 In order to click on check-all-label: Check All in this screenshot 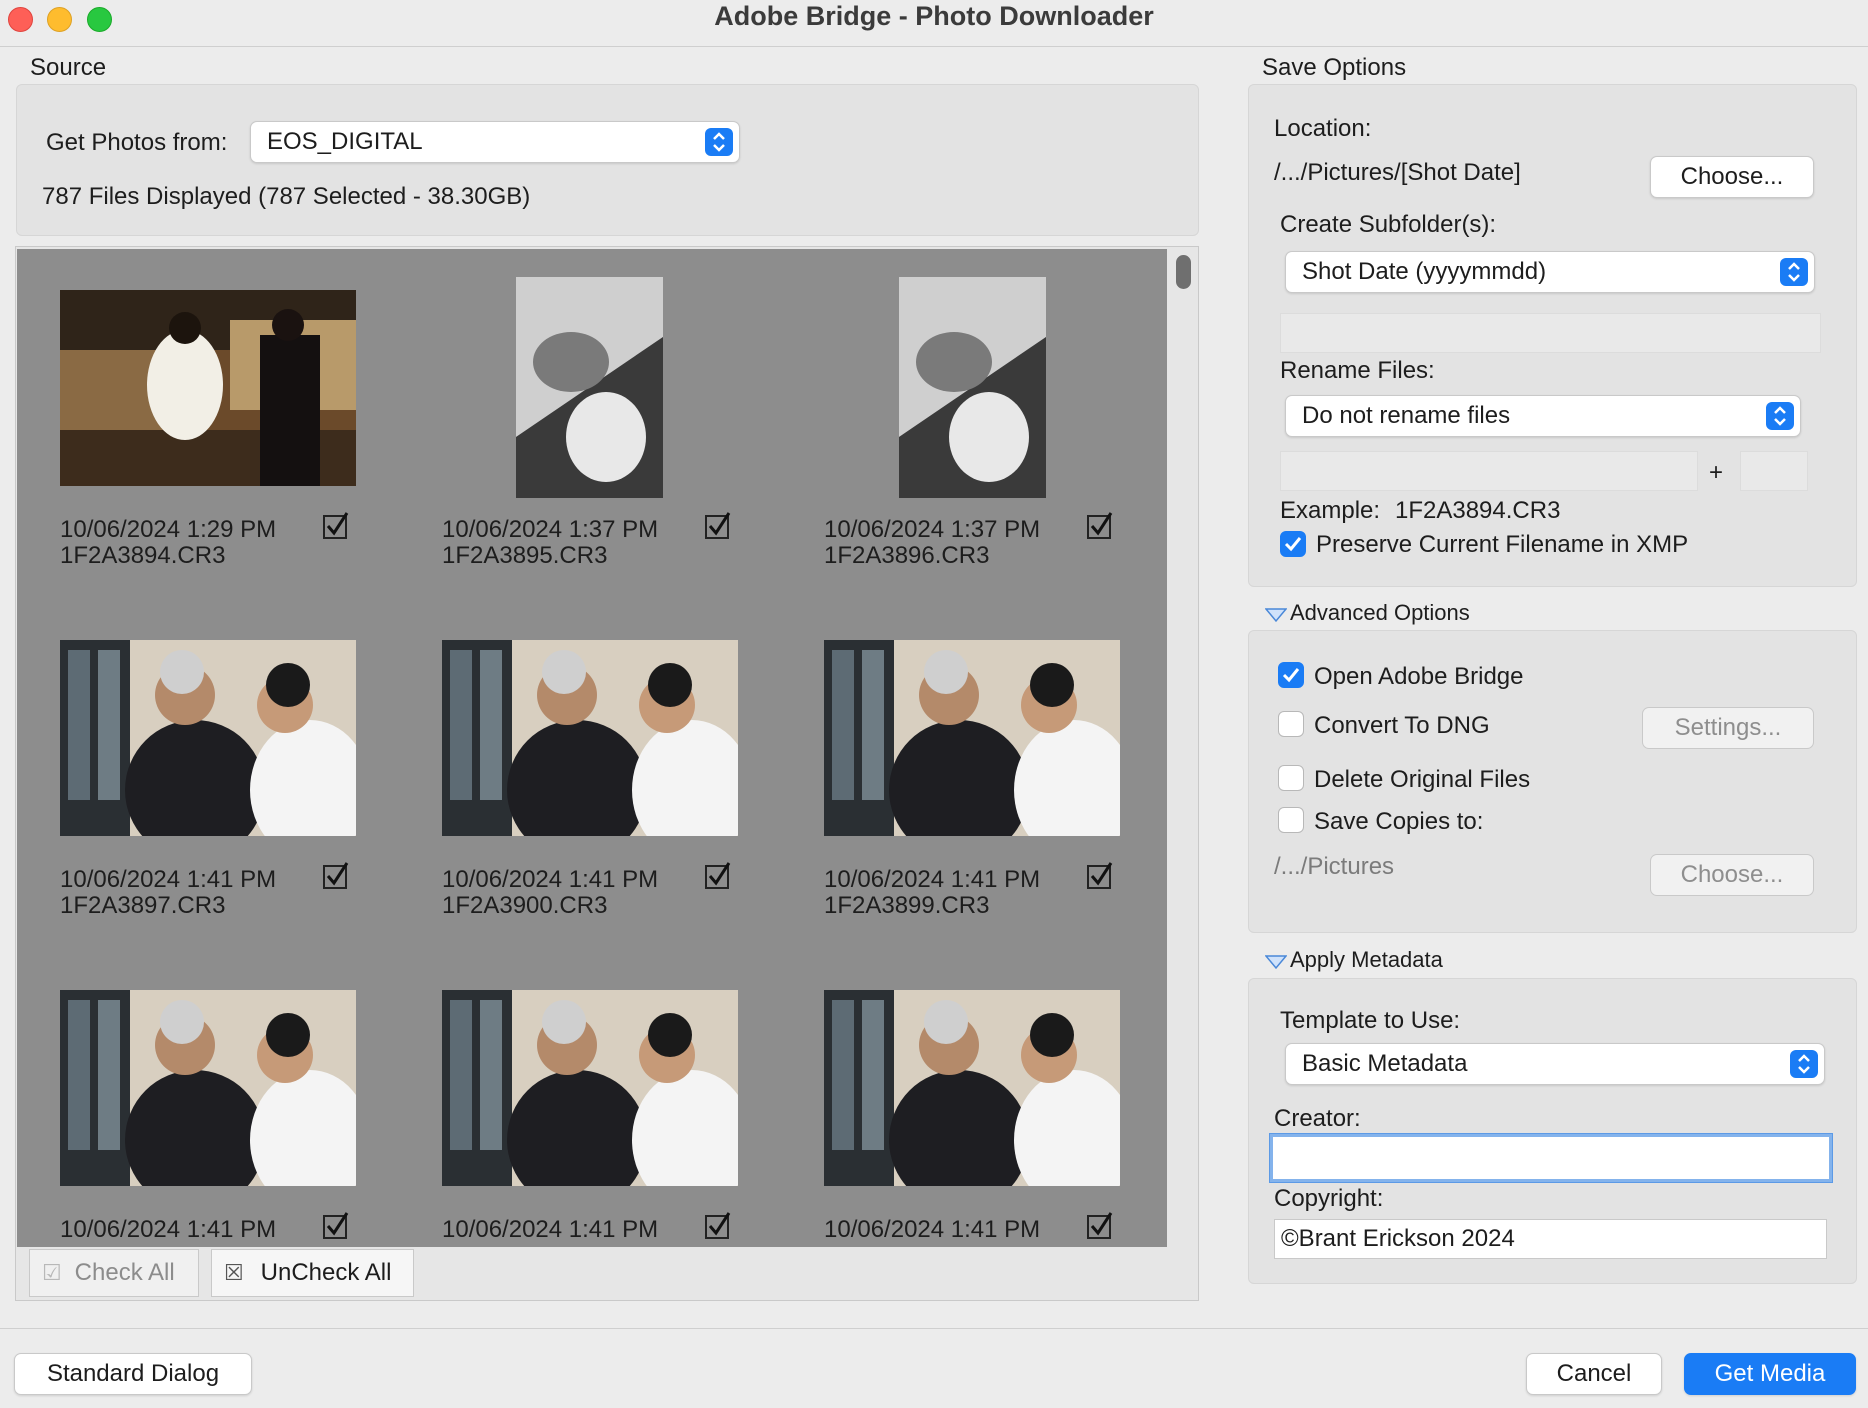, I will do `click(124, 1272)`.